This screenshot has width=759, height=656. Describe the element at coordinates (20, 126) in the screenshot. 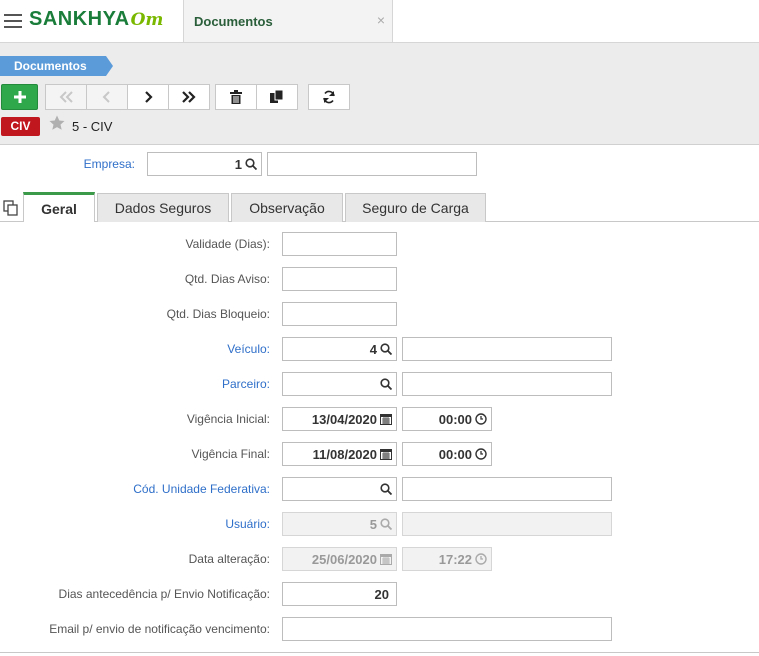

I see `civ-badge: CIV` at that location.